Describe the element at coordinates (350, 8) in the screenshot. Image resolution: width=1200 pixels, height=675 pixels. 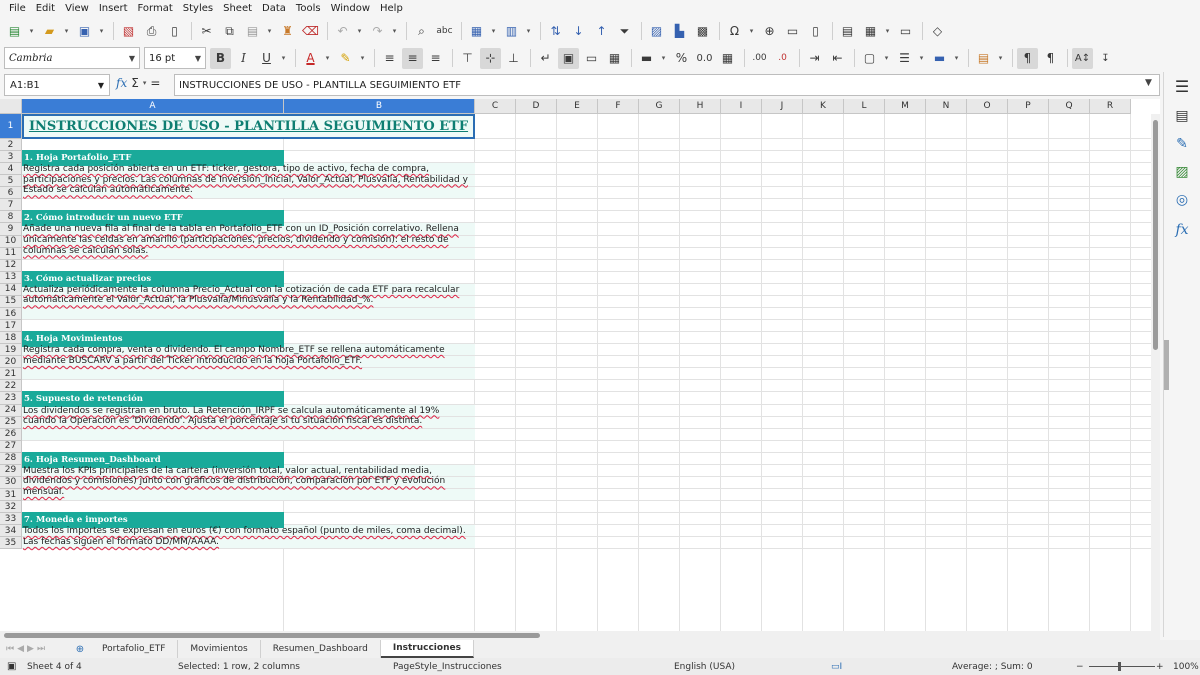
I see `menu-window: Window` at that location.